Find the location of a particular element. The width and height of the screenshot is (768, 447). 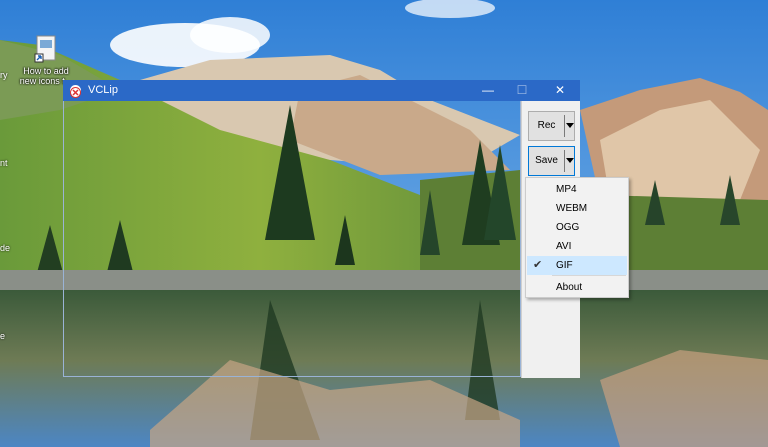

save-split-button: Save is located at coordinates (551, 161).